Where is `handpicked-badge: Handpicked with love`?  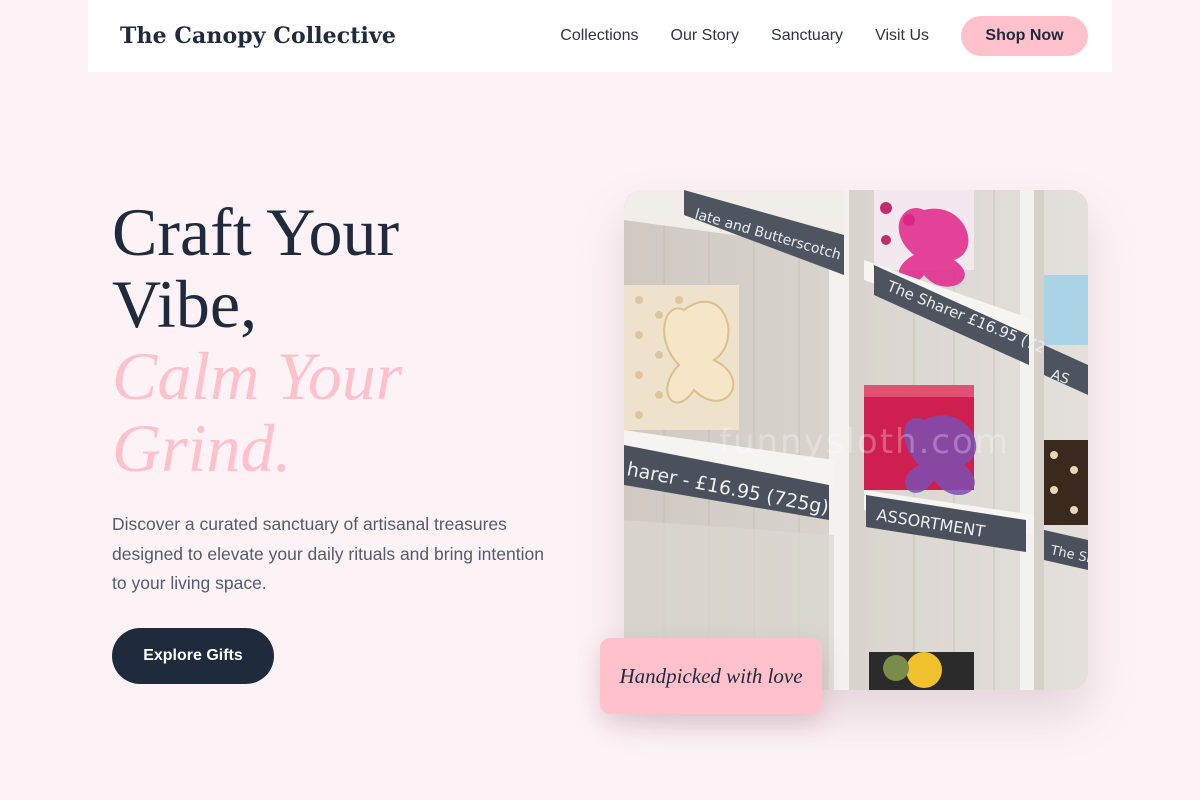
handpicked-badge: Handpicked with love is located at coordinates (711, 676).